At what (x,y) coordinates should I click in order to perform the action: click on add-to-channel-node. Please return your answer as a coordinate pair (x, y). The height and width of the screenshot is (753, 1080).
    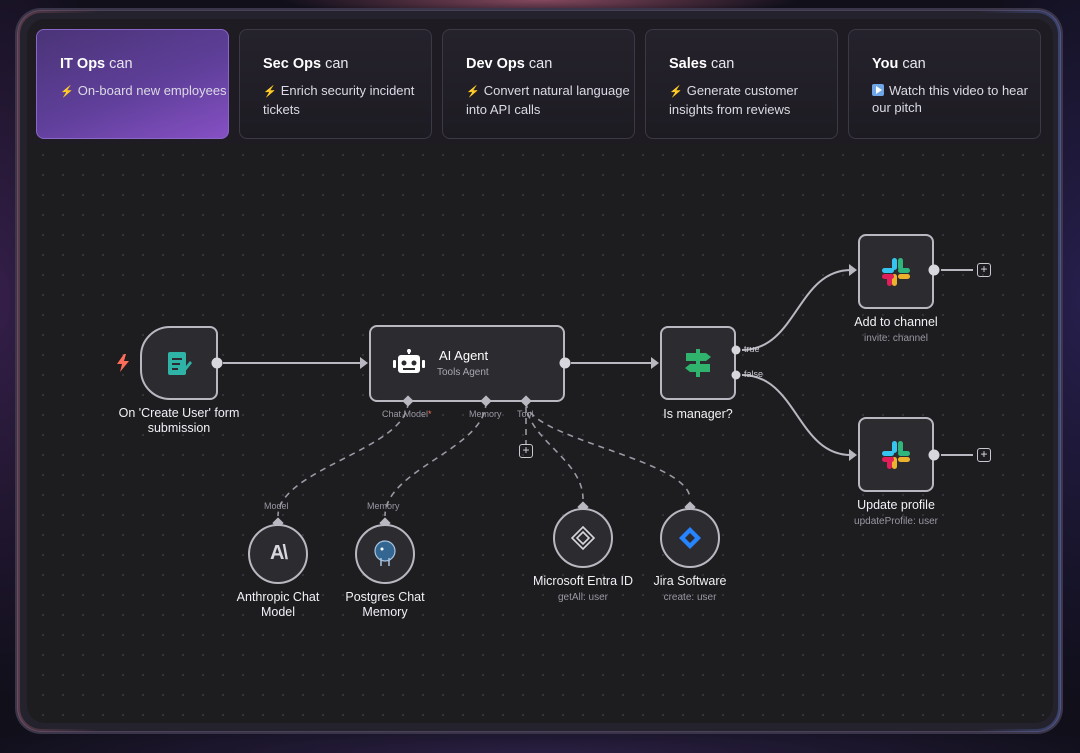
    Looking at the image, I should click on (896, 271).